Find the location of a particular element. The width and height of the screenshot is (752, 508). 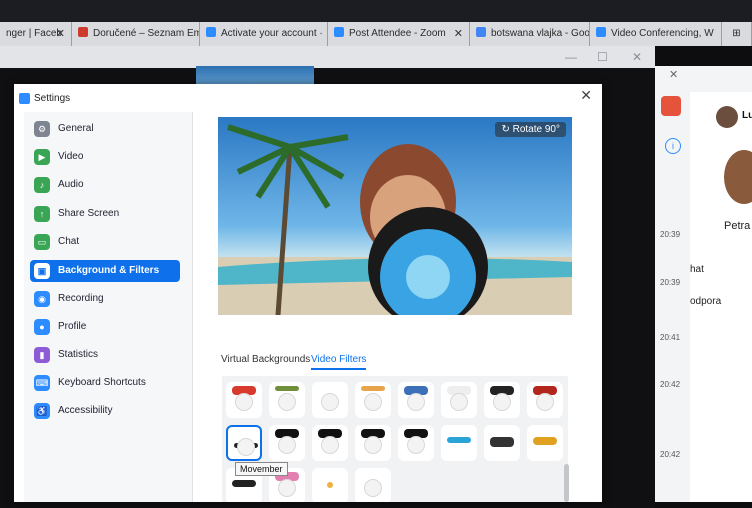

browser-tab: botswana vlajka - Goo is located at coordinates (530, 34).